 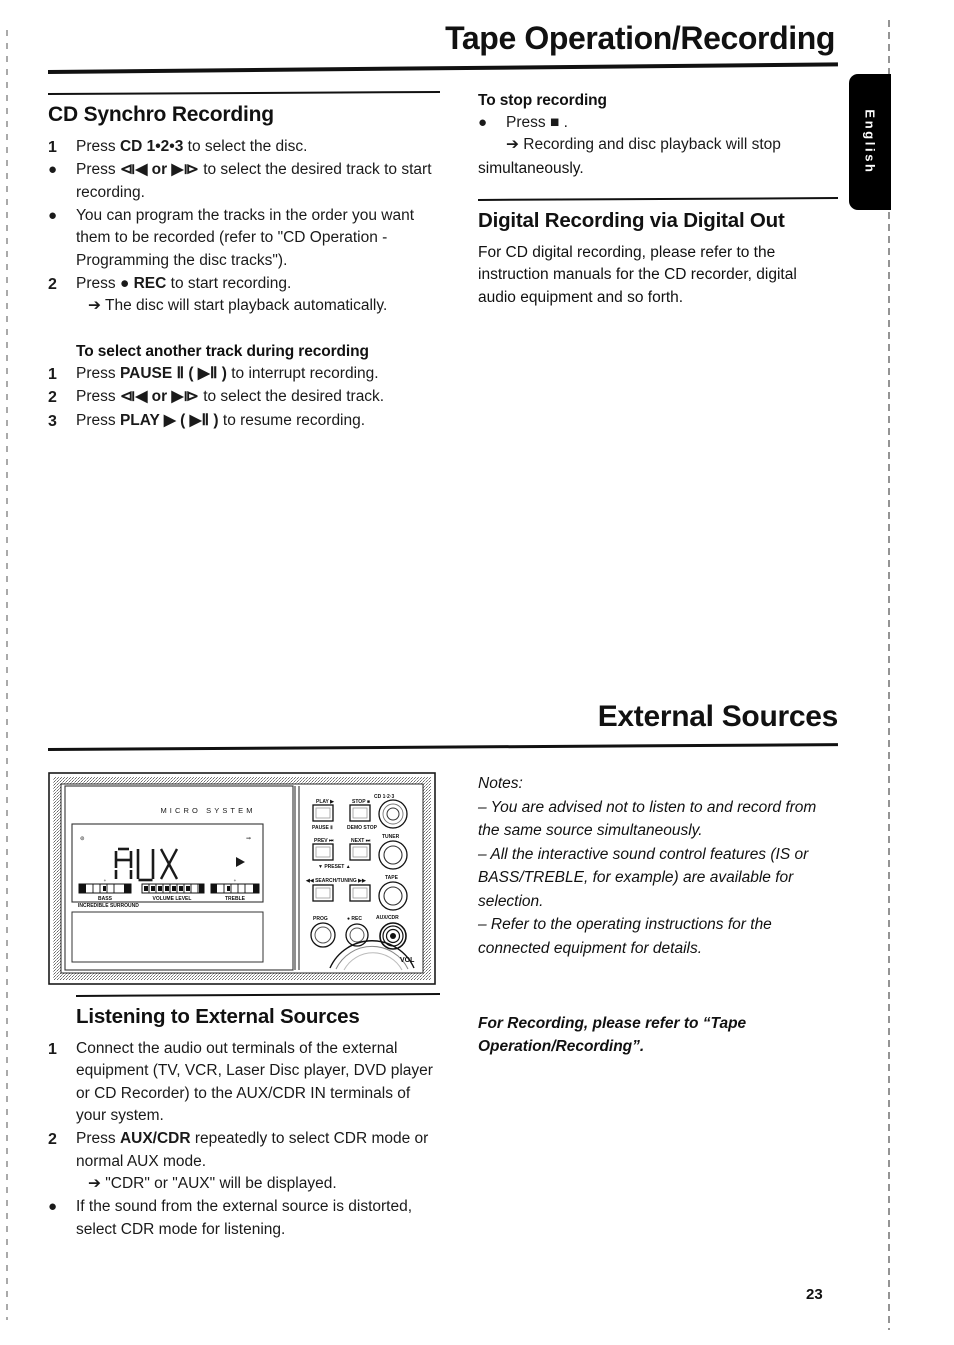 What do you see at coordinates (292, 420) in the screenshot?
I see `step-text-after: to resume recording.` at bounding box center [292, 420].